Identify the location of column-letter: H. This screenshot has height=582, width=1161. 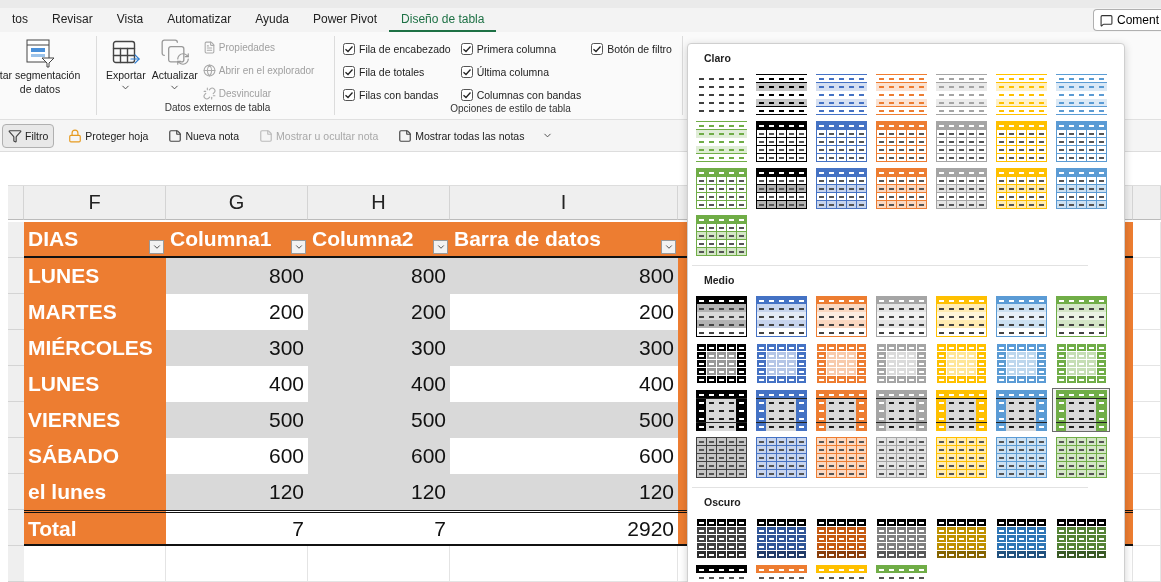
(379, 203).